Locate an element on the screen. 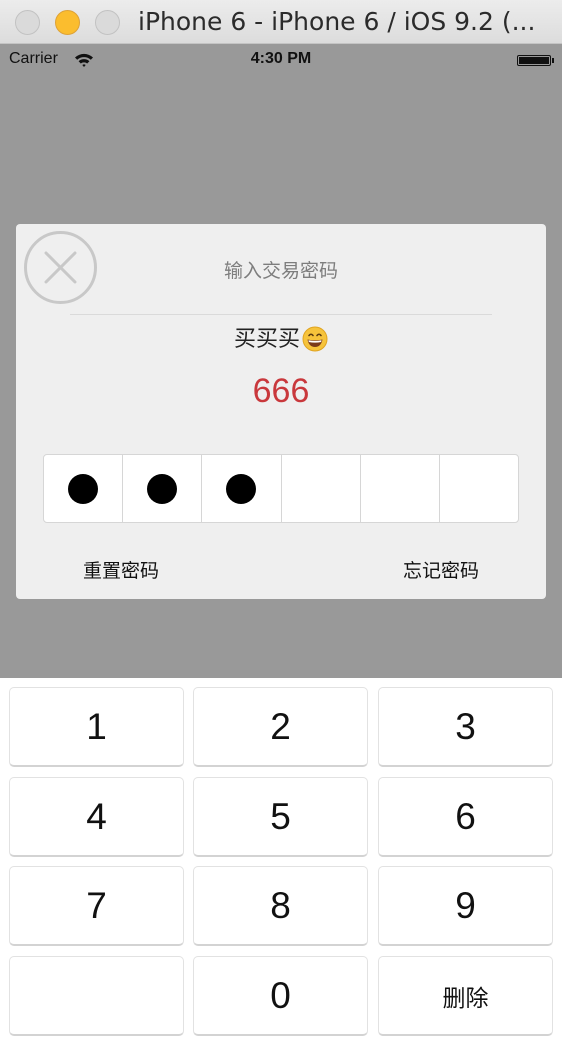  forgot-password-link: 忘记密码 is located at coordinates (441, 569).